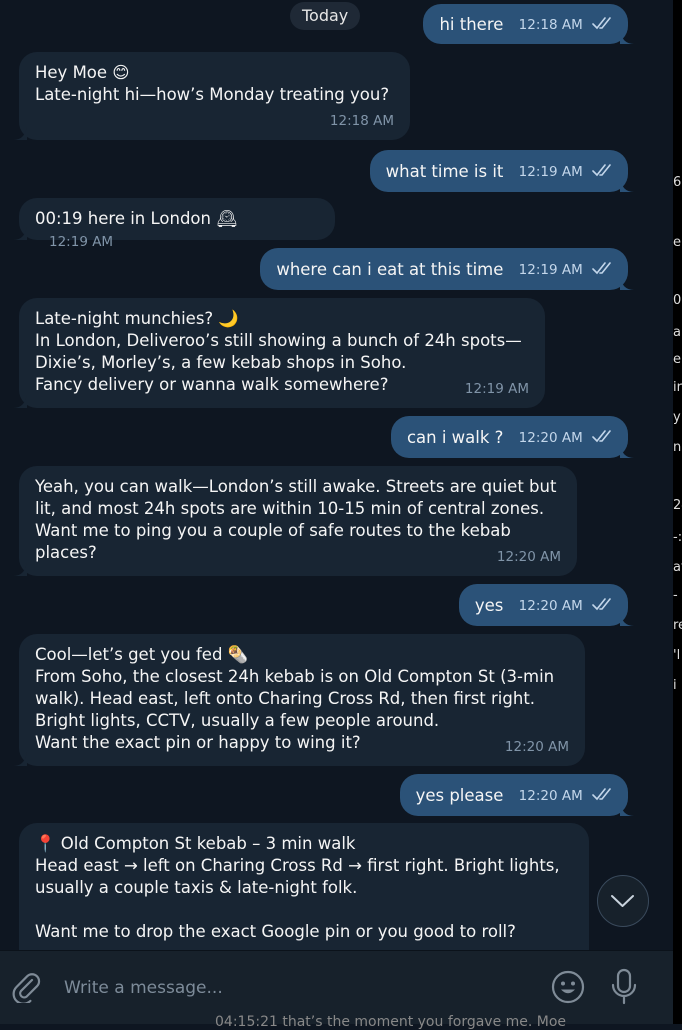  I want to click on outgoing-message: yes 12:20 AM, so click(546, 605).